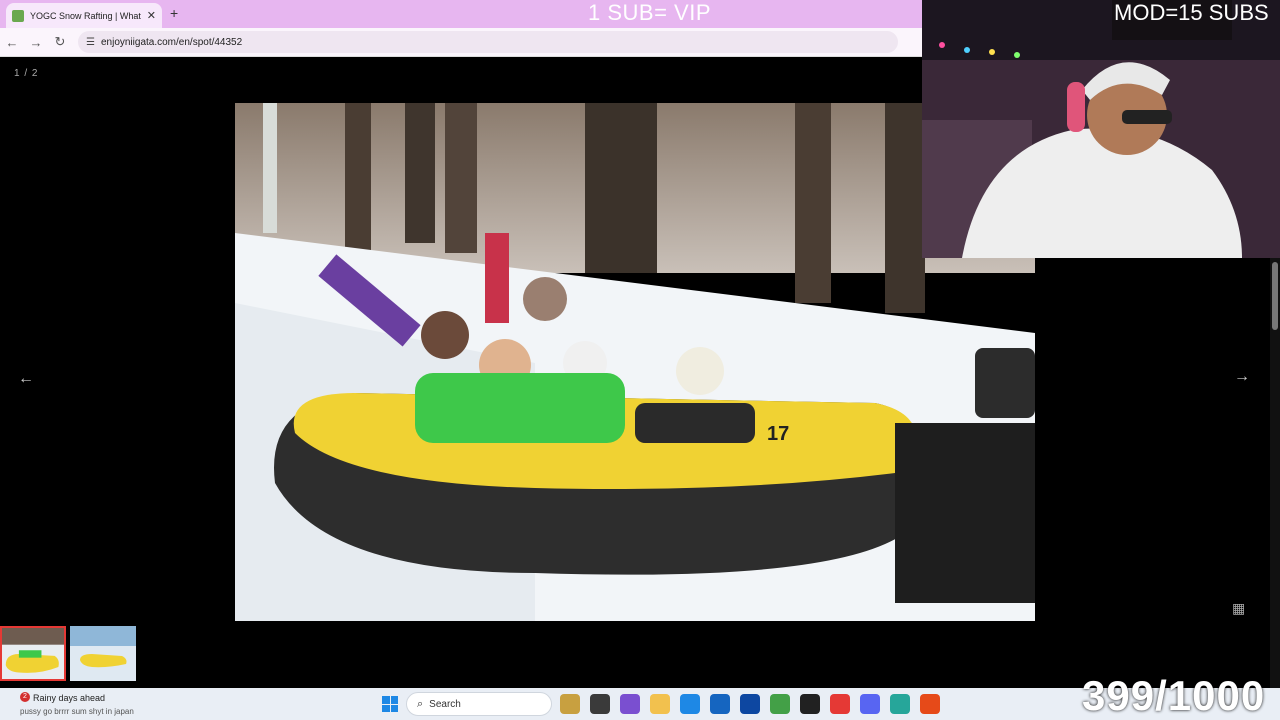 Image resolution: width=1280 pixels, height=720 pixels. I want to click on notepad-icon, so click(900, 704).